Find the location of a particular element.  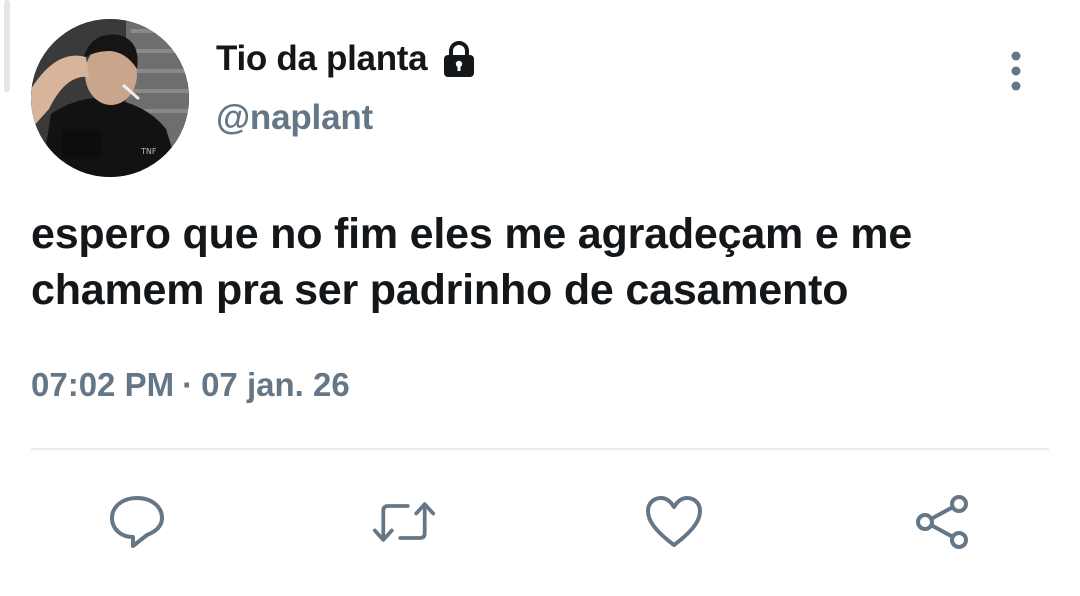

tweet-date: 07 jan. 26 is located at coordinates (275, 384).